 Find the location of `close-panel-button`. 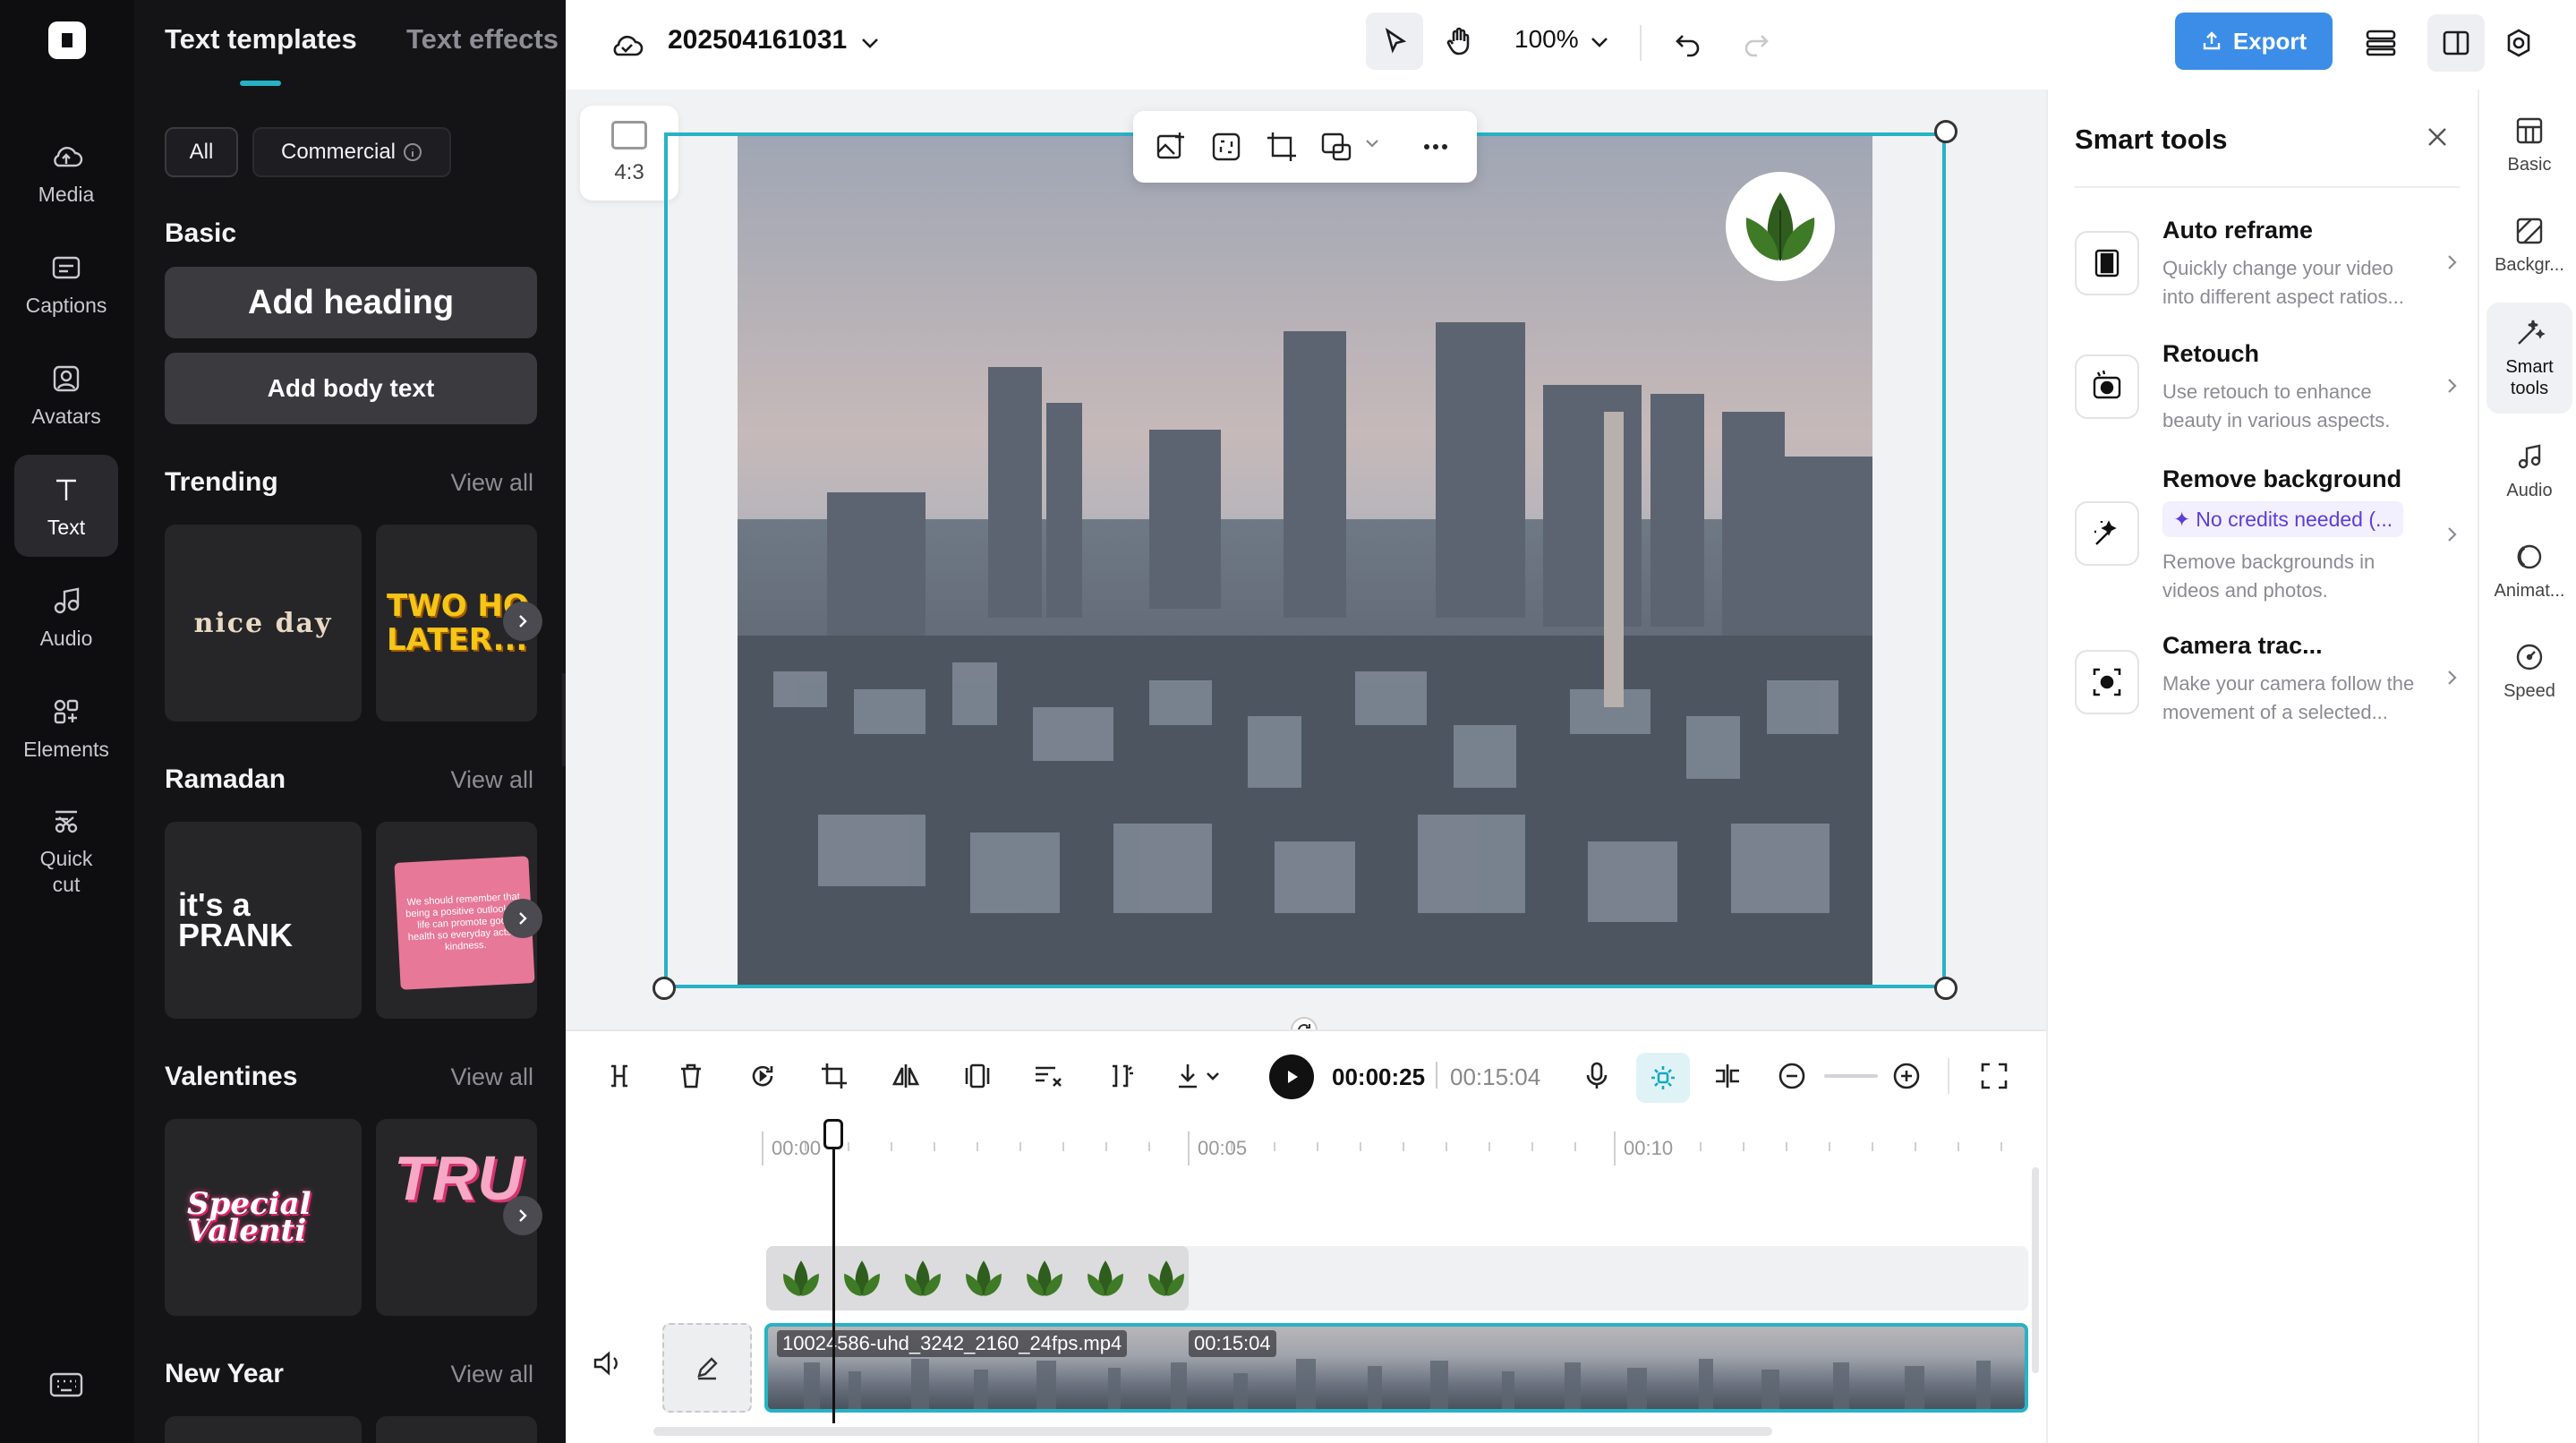

close-panel-button is located at coordinates (2437, 137).